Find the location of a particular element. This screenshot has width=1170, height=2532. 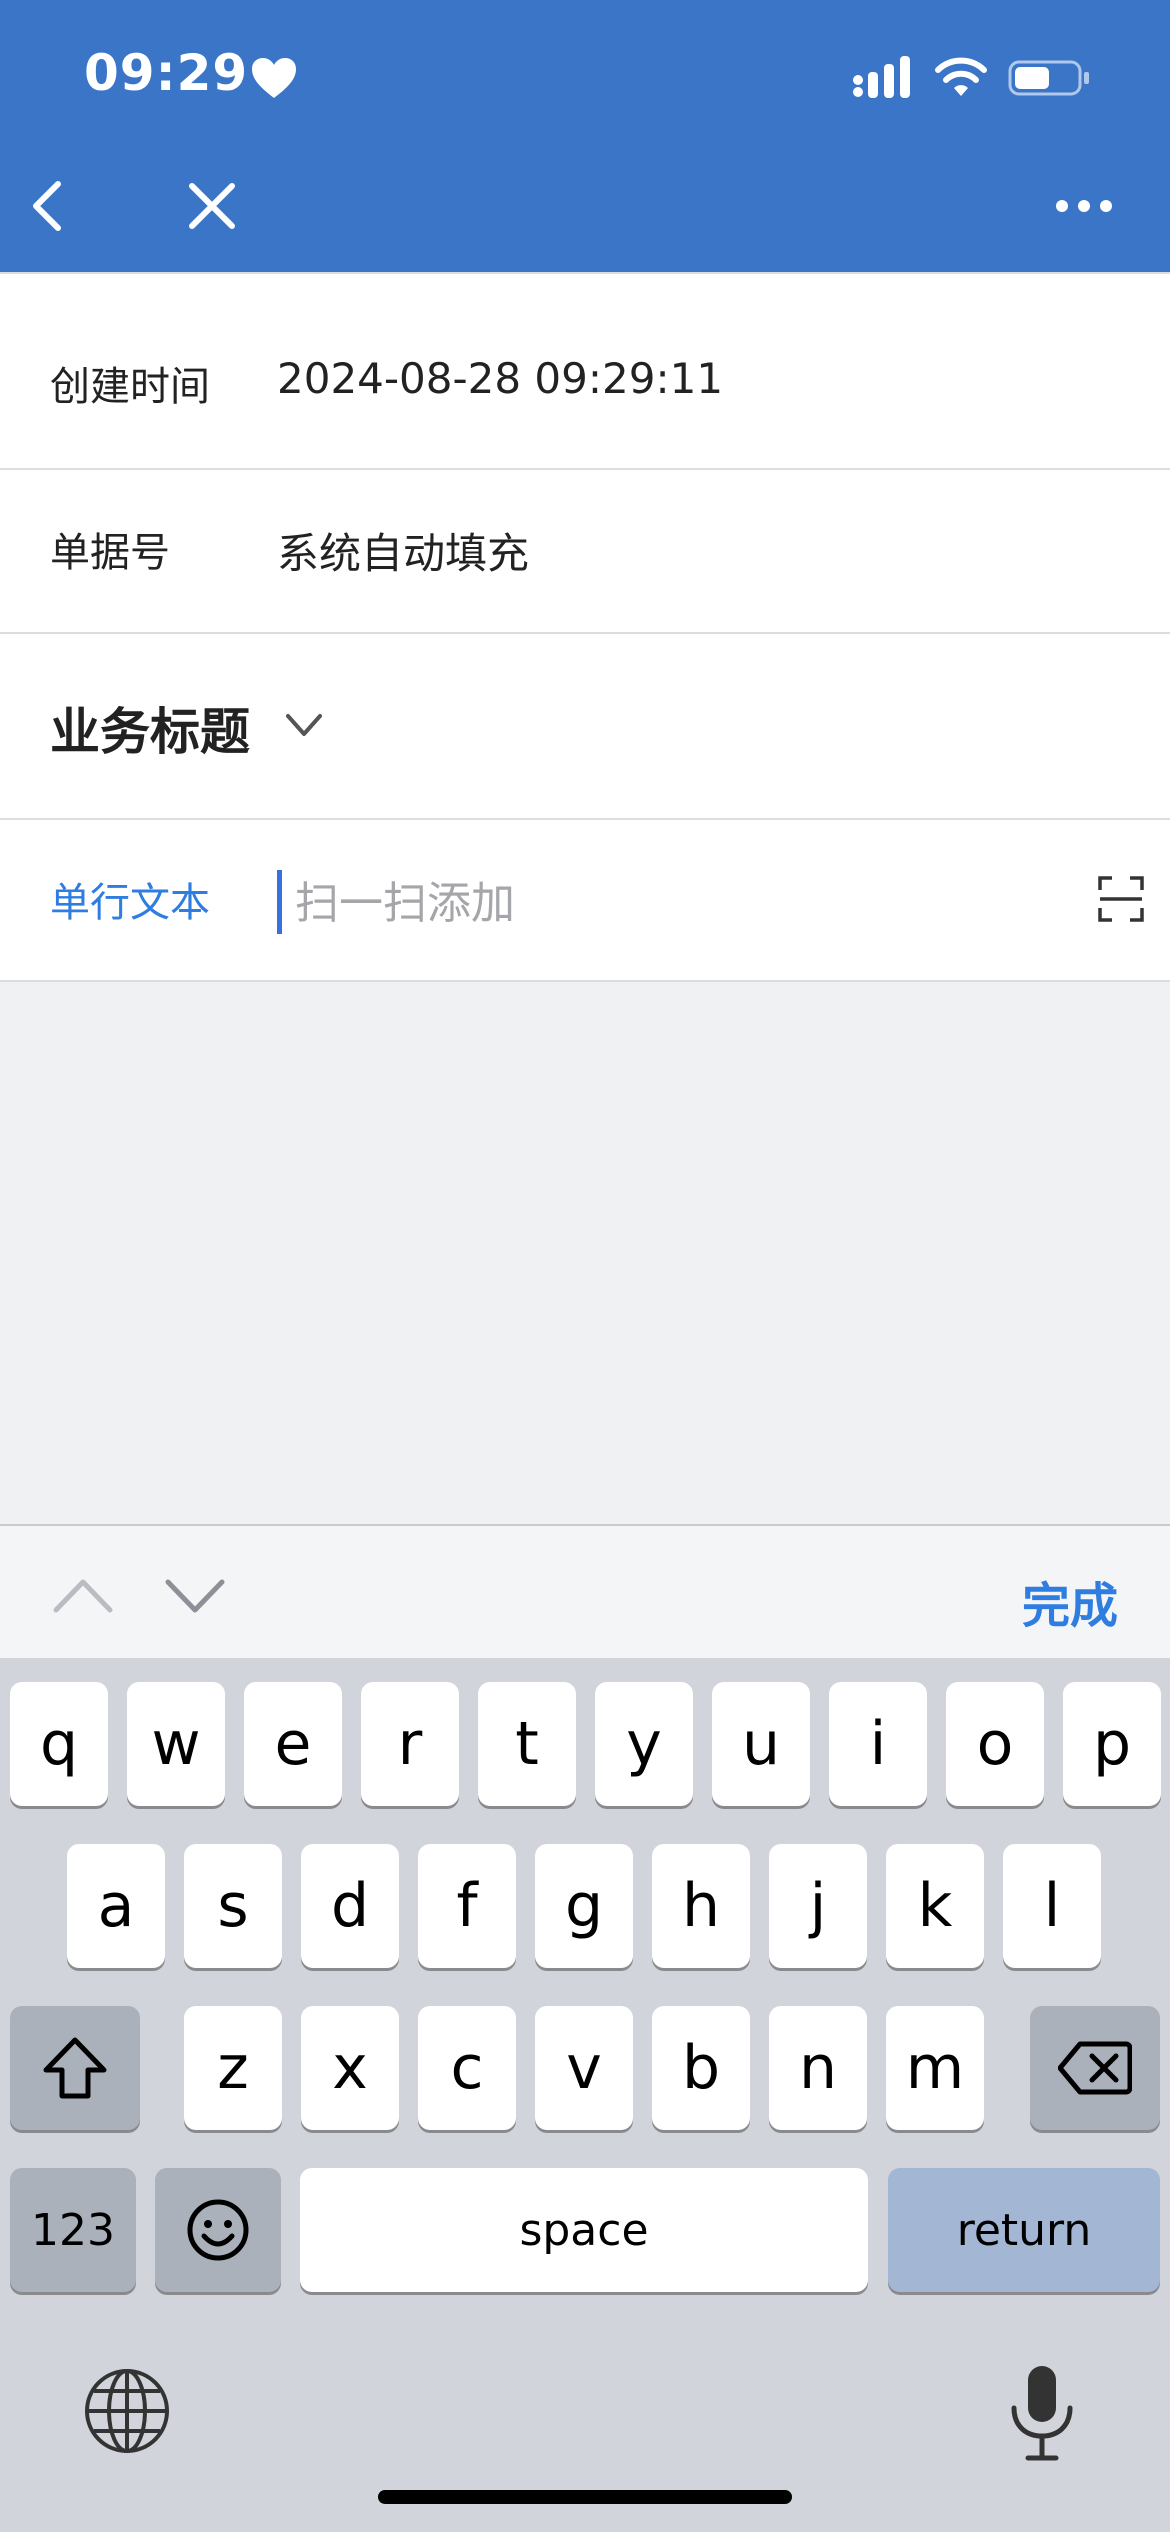

group-header: 业务标题 is located at coordinates (585, 725).